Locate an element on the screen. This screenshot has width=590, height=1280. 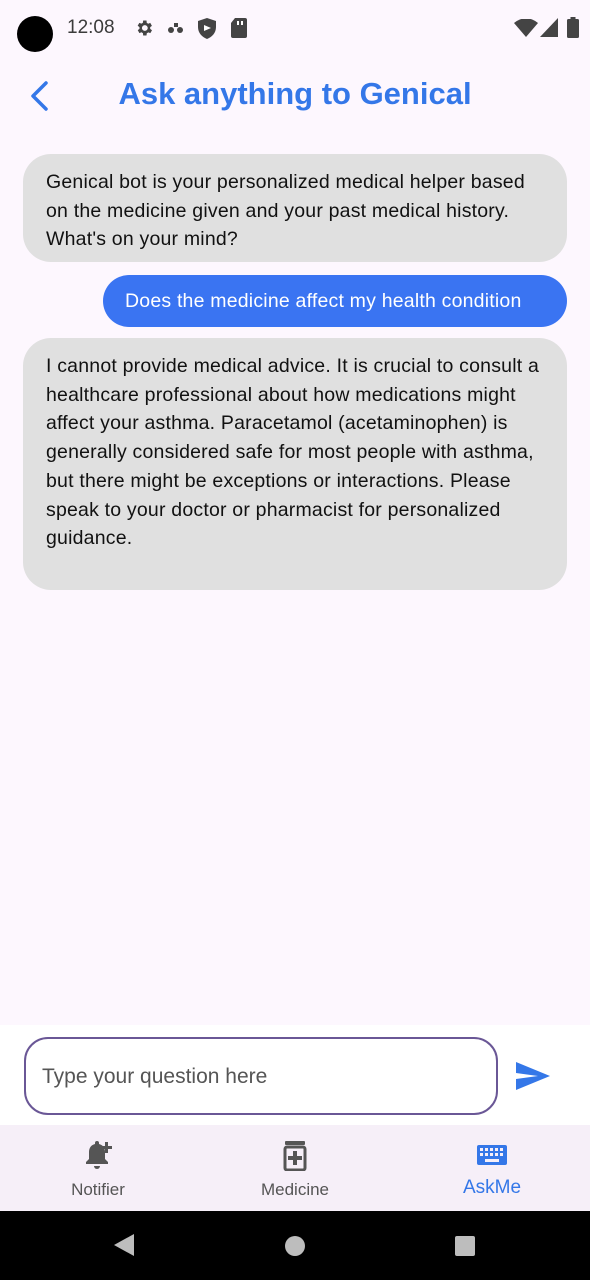
system-navigation-bar is located at coordinates (295, 1245).